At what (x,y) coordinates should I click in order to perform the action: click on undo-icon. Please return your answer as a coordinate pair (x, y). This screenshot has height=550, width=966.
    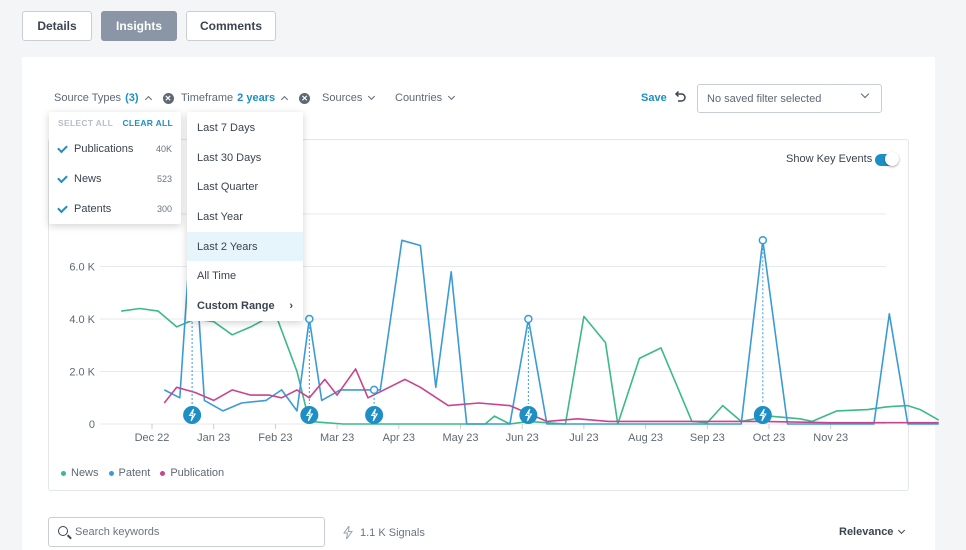
    Looking at the image, I should click on (680, 97).